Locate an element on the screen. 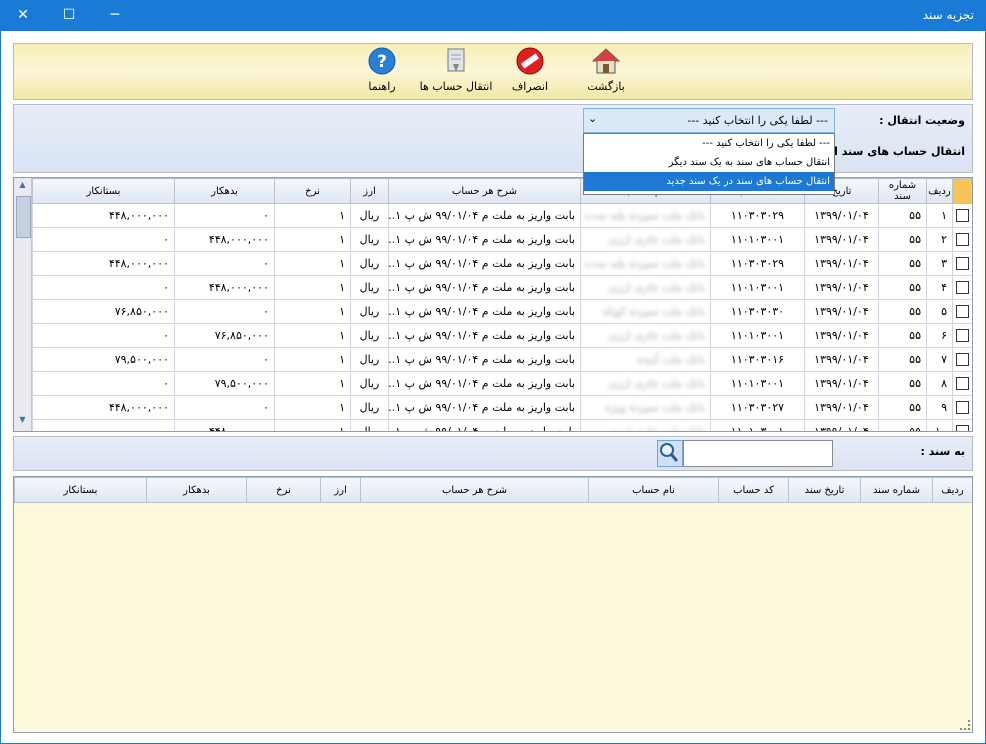  scroll-up-icon: ▲ is located at coordinates (22, 187).